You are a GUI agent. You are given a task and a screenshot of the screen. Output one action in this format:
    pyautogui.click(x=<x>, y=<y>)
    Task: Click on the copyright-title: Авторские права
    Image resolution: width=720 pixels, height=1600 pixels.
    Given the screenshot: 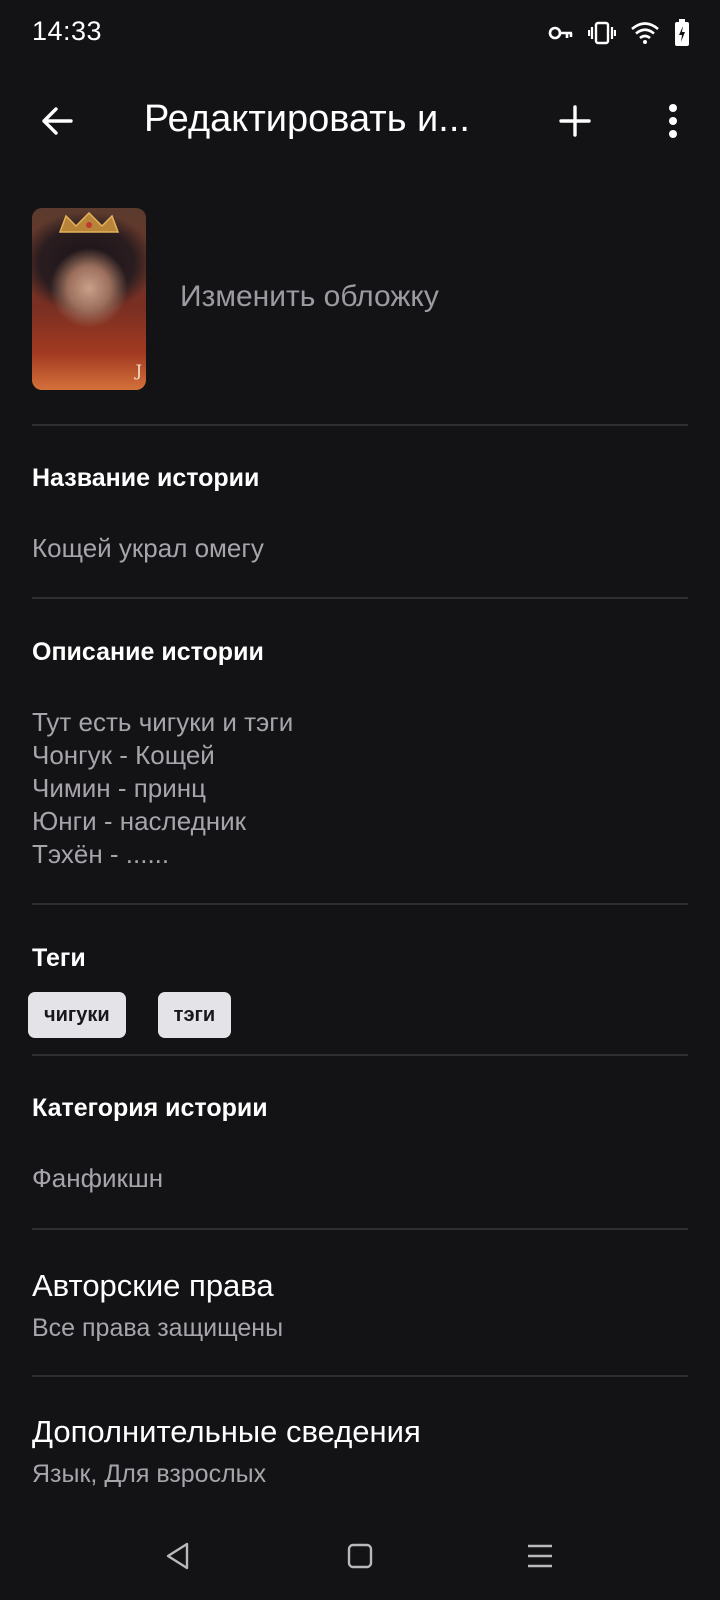 What is the action you would take?
    pyautogui.click(x=153, y=1285)
    